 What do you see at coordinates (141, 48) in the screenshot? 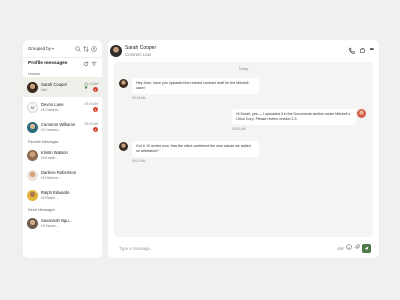
I see `chat-contact-name: Sarah Cooper` at bounding box center [141, 48].